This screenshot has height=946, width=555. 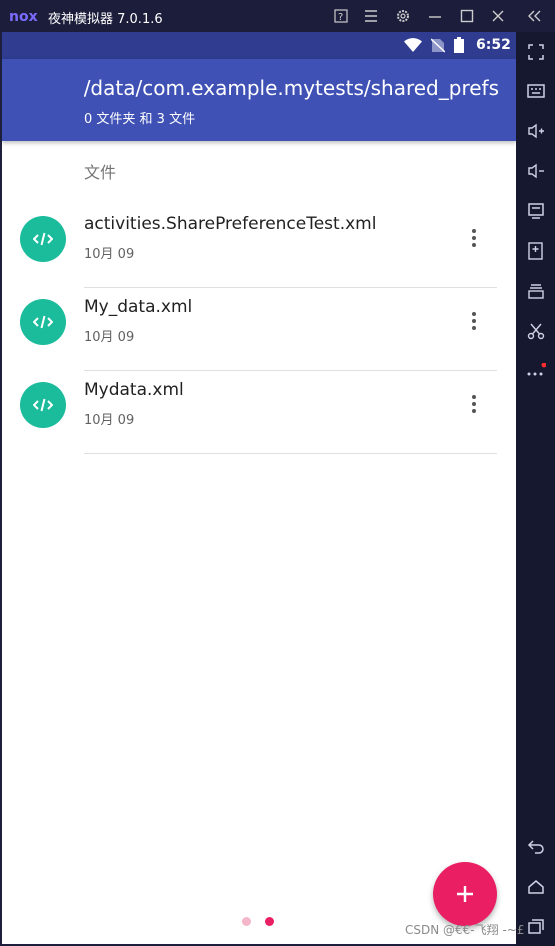 I want to click on nox-logo-icon: nox, so click(x=23, y=16).